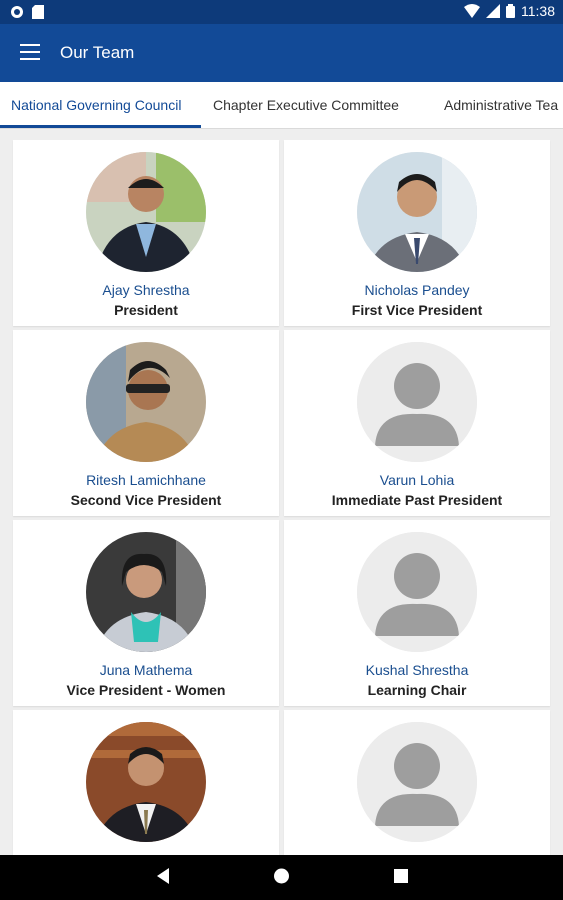  Describe the element at coordinates (146, 290) in the screenshot. I see `member-name: Ajay Shrestha` at that location.